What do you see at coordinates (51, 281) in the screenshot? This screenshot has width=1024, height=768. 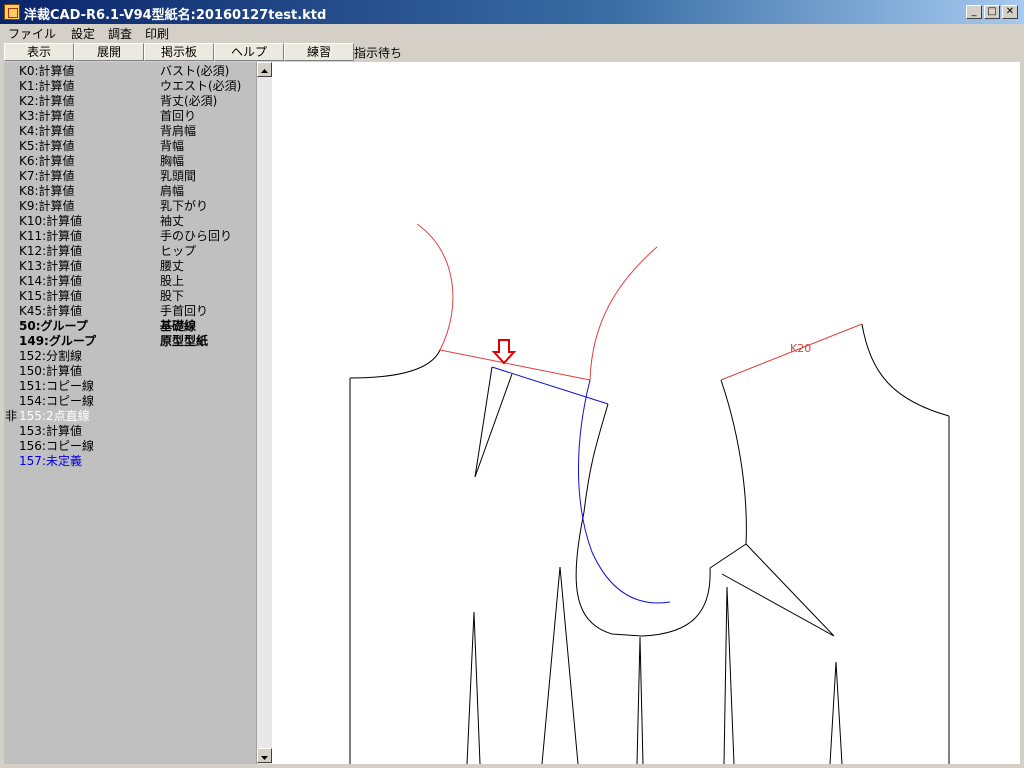 I see `list-item-code: K14:計算値` at bounding box center [51, 281].